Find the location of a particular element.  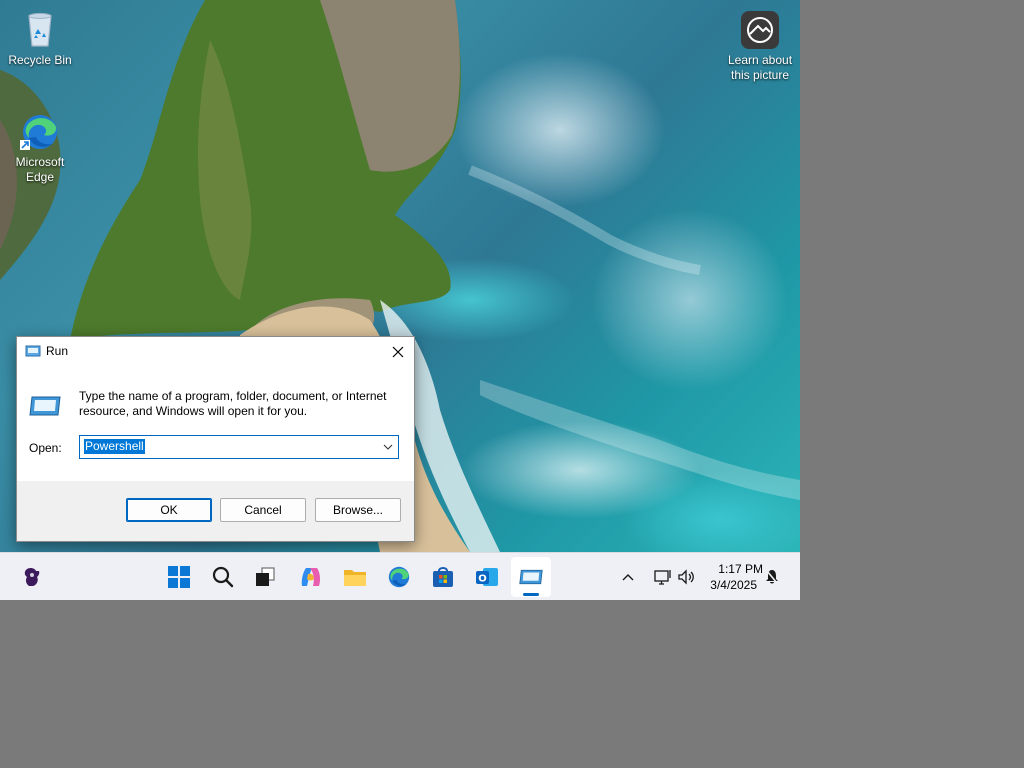

copilot-button is located at coordinates (311, 577).